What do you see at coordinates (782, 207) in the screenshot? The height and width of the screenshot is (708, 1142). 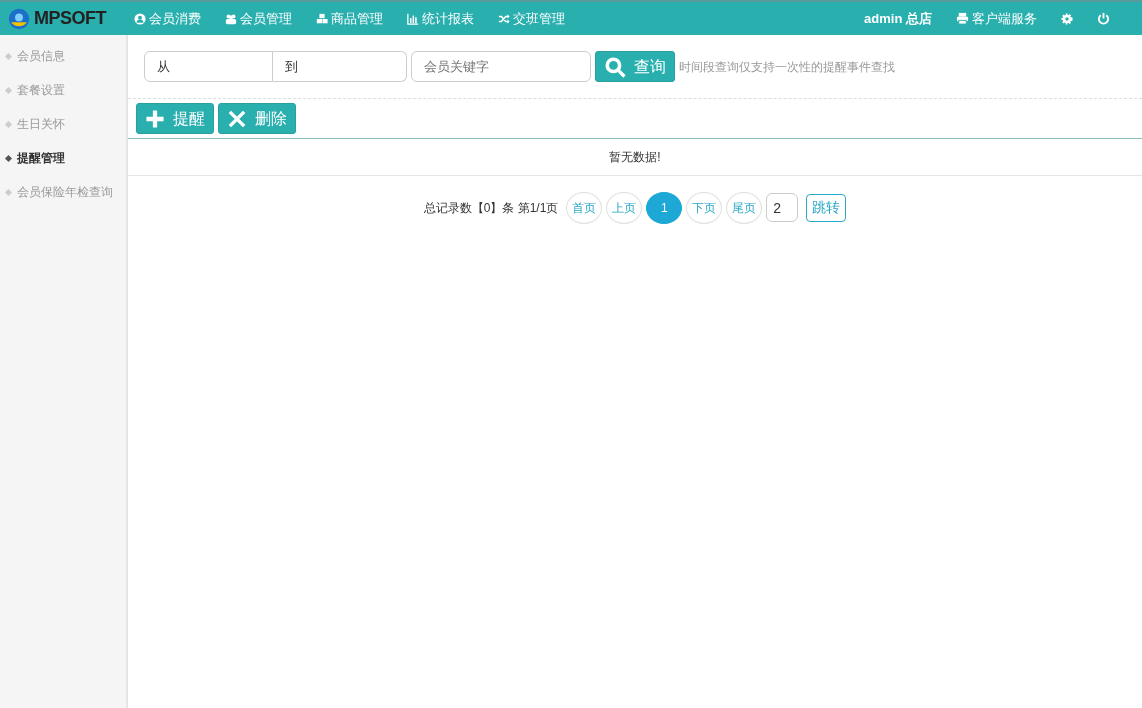 I see `page-input: 2` at bounding box center [782, 207].